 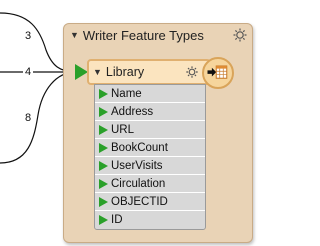 I want to click on attribute-row: Address, so click(x=150, y=112).